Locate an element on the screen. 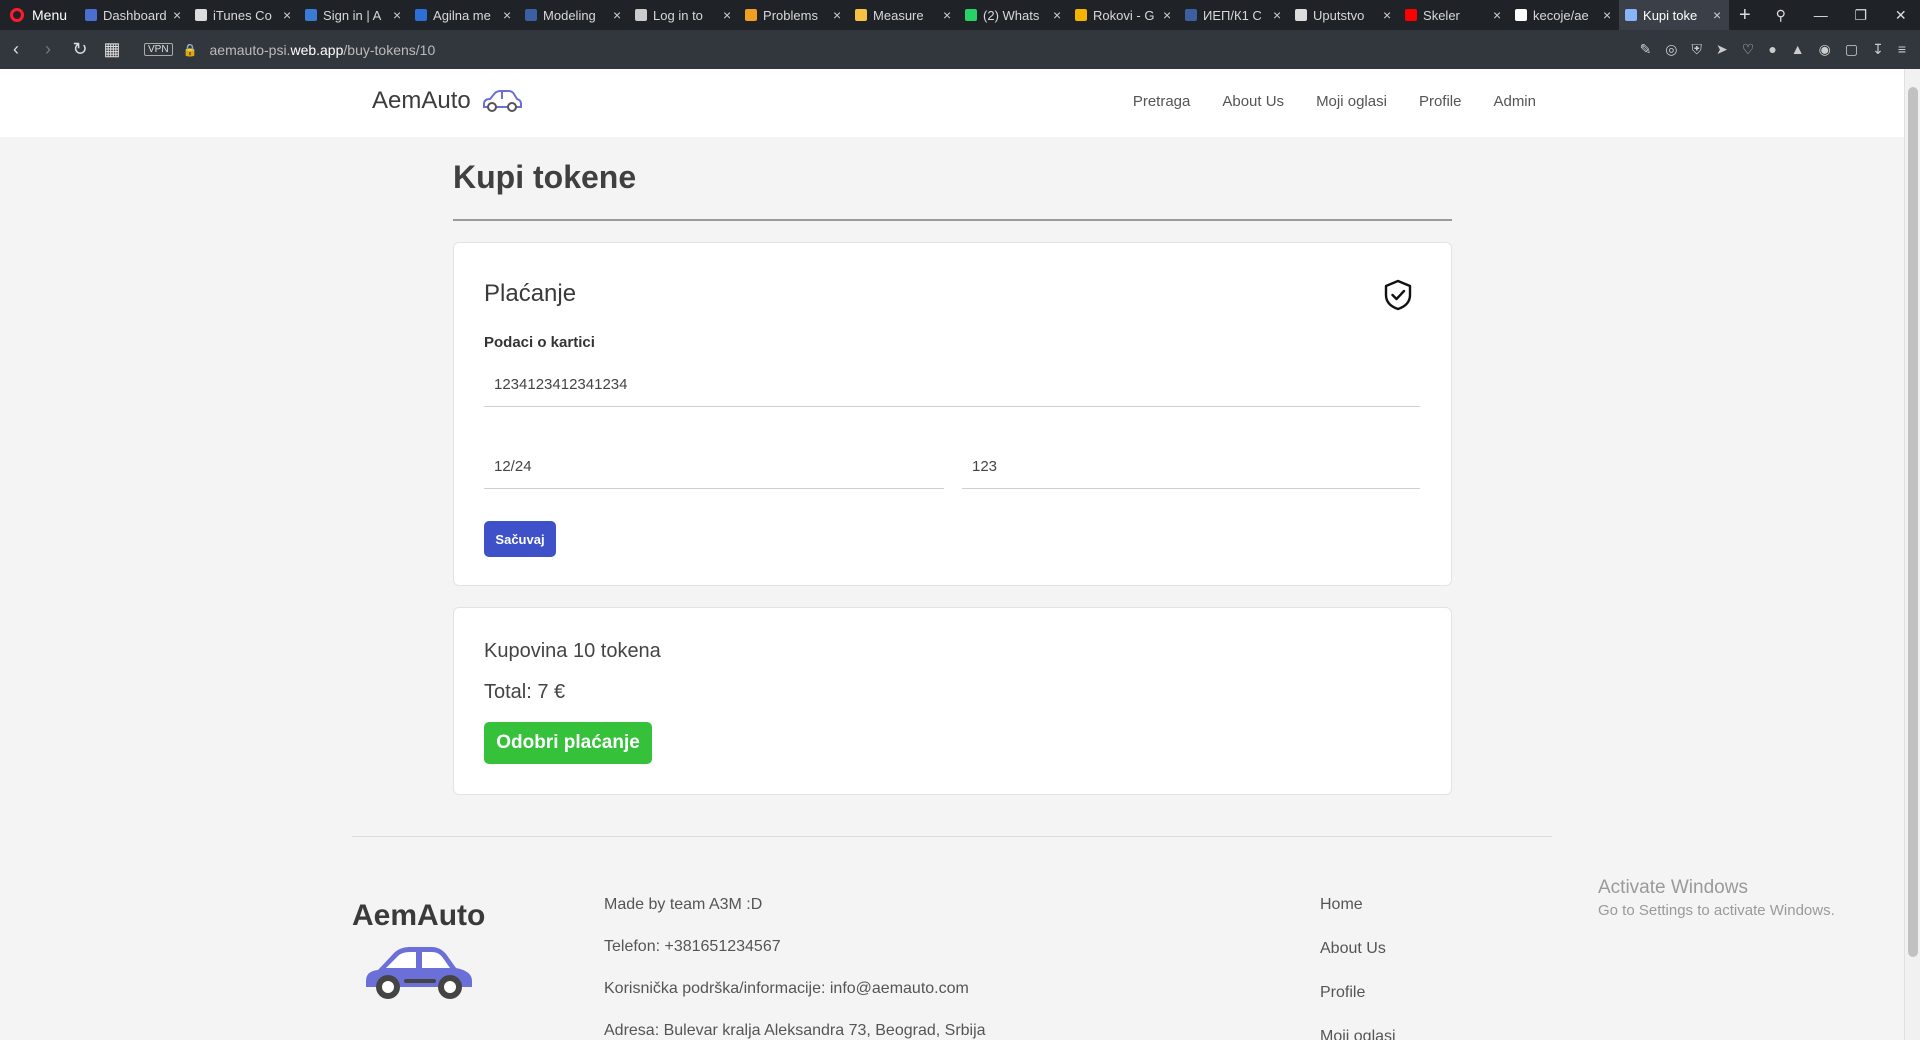 Image resolution: width=1920 pixels, height=1040 pixels. footer-car-icon is located at coordinates (419, 973).